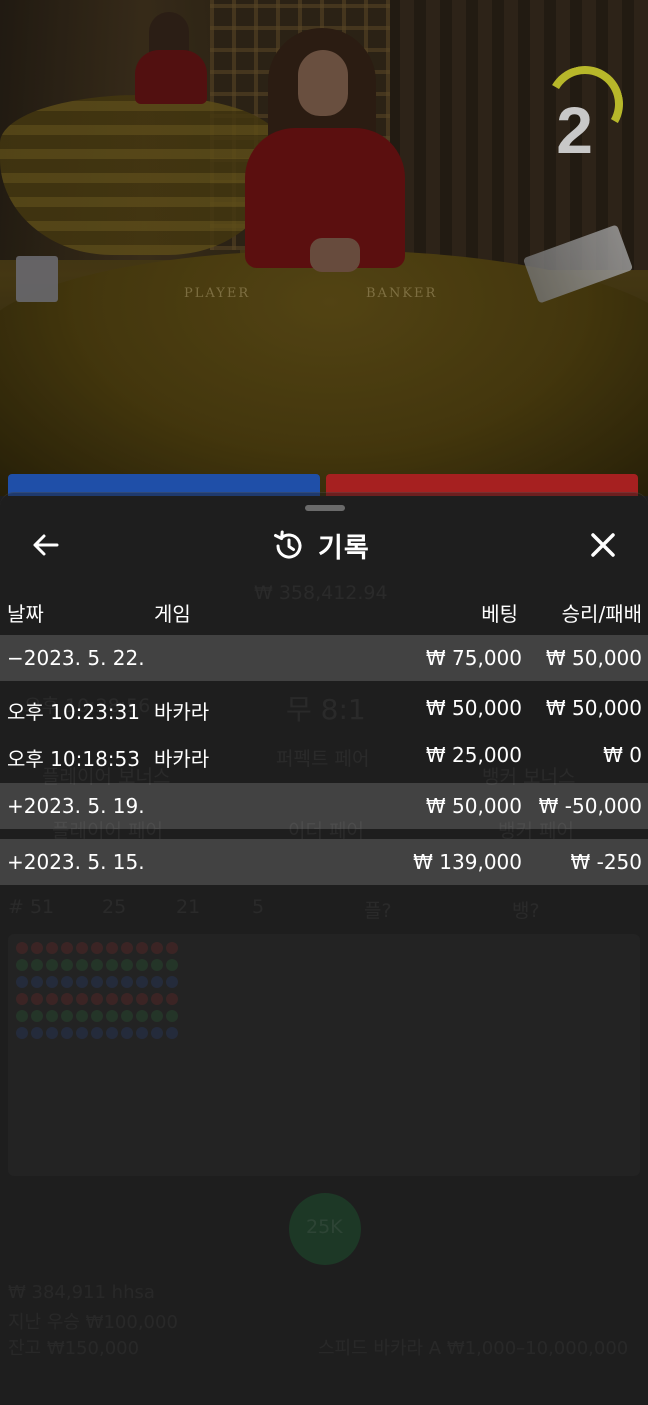 The width and height of the screenshot is (648, 1405). What do you see at coordinates (73, 712) in the screenshot?
I see `row-time: 오후 10:23:31` at bounding box center [73, 712].